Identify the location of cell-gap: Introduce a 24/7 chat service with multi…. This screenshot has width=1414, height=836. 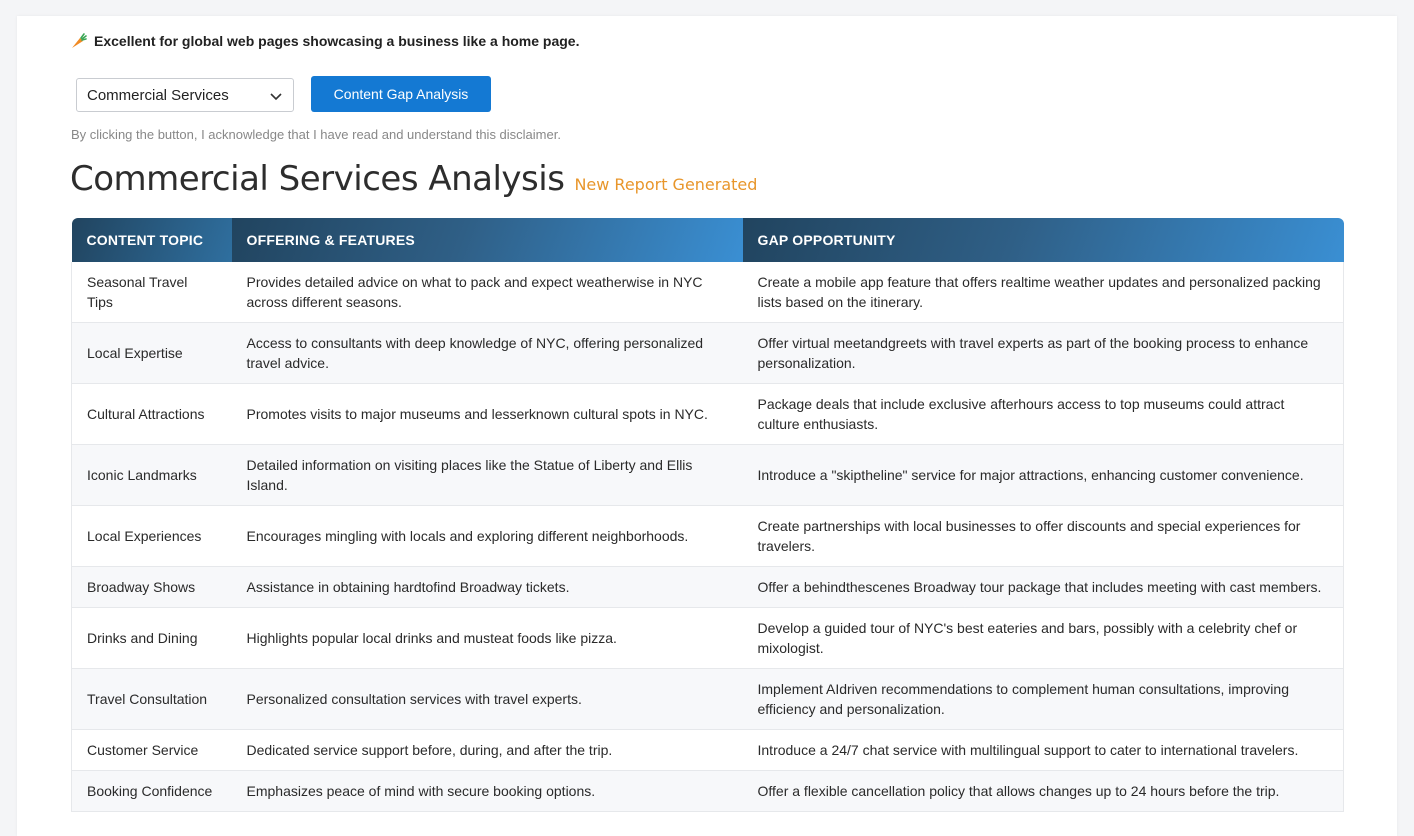
(1043, 750).